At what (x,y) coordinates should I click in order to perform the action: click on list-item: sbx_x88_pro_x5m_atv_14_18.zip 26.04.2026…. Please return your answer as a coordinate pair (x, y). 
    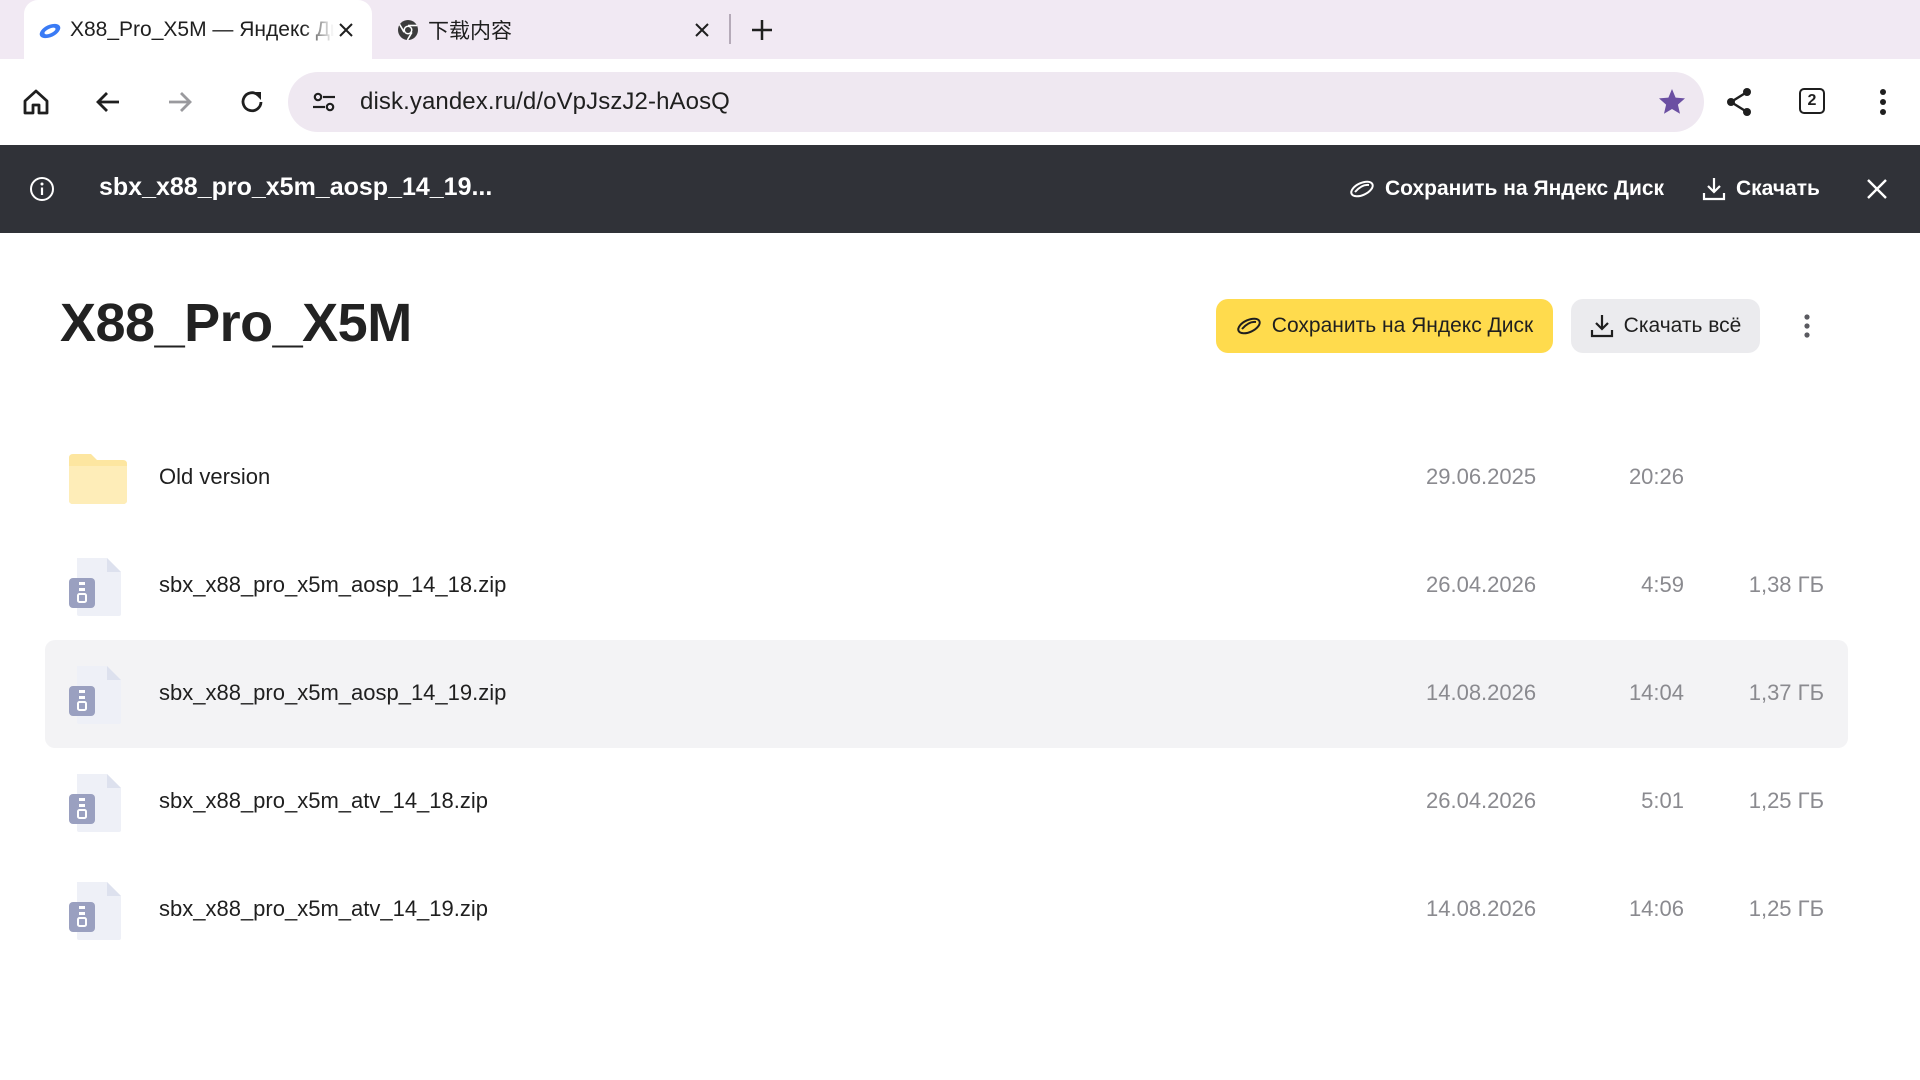
    Looking at the image, I should click on (946, 802).